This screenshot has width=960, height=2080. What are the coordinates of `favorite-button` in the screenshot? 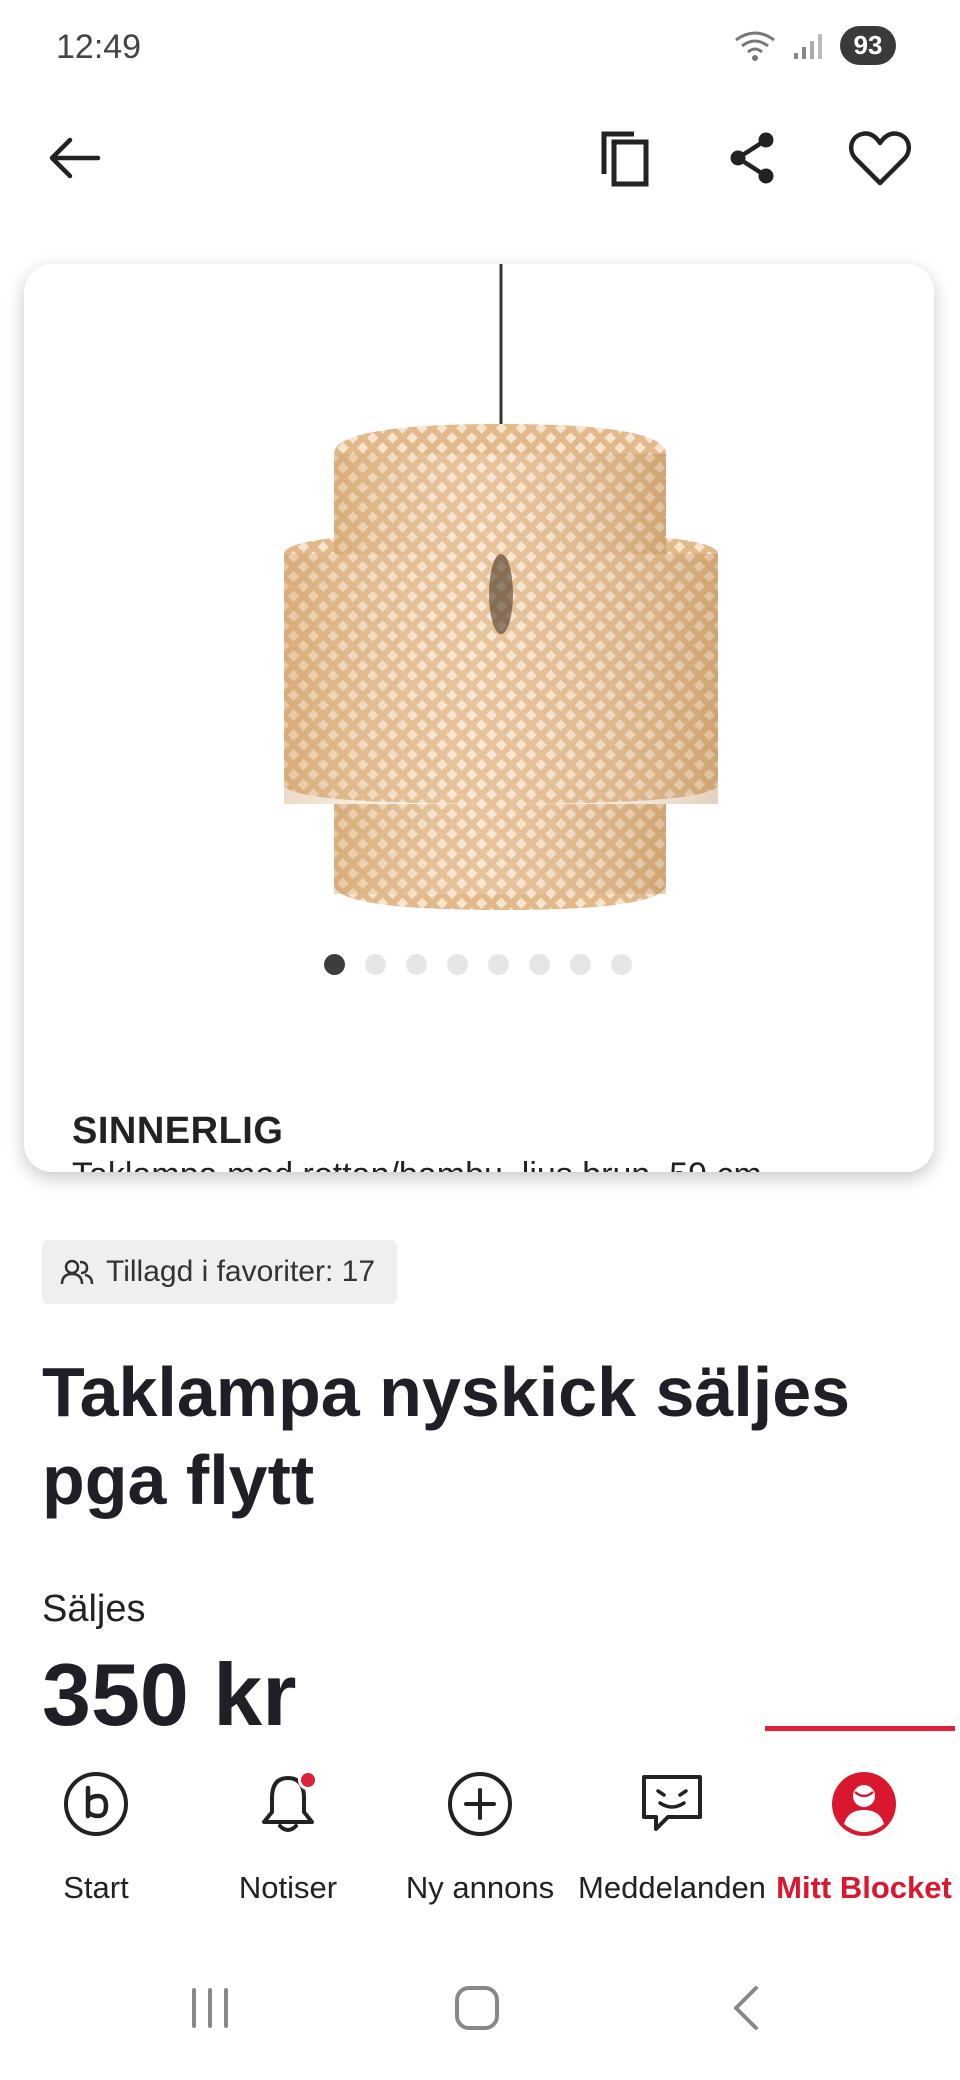 It's located at (880, 158).